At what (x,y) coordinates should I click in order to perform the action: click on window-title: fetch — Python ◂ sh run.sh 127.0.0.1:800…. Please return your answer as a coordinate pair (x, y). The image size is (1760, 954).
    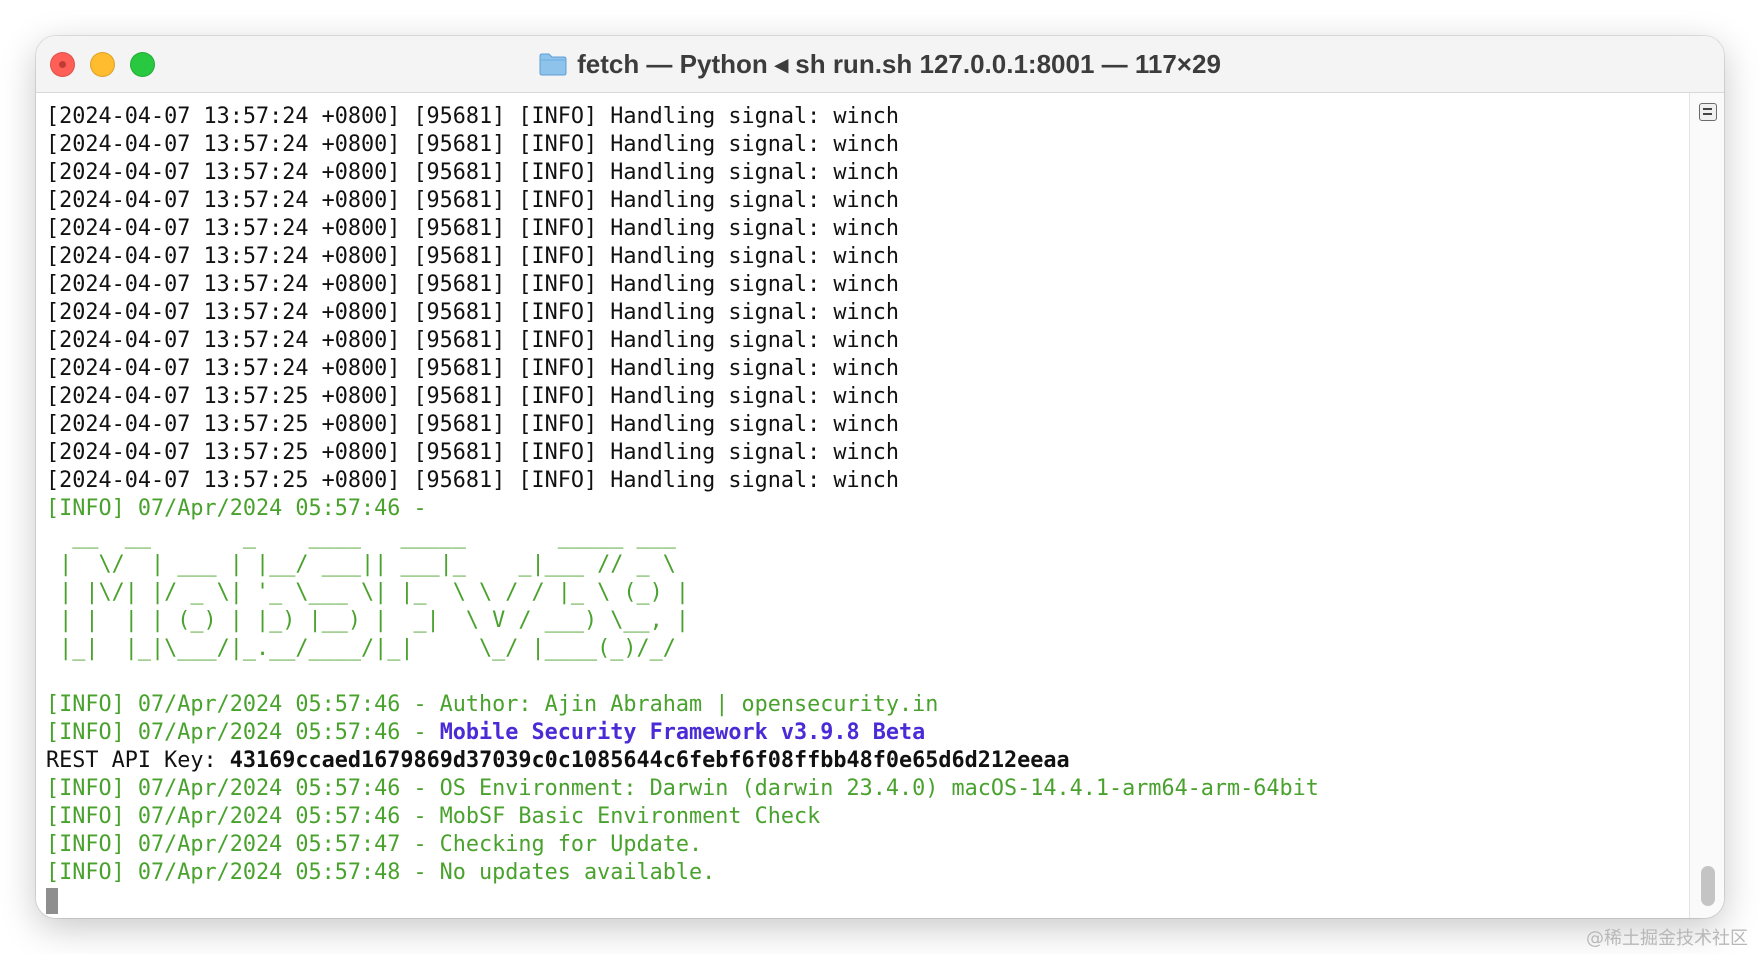
    Looking at the image, I should click on (899, 63).